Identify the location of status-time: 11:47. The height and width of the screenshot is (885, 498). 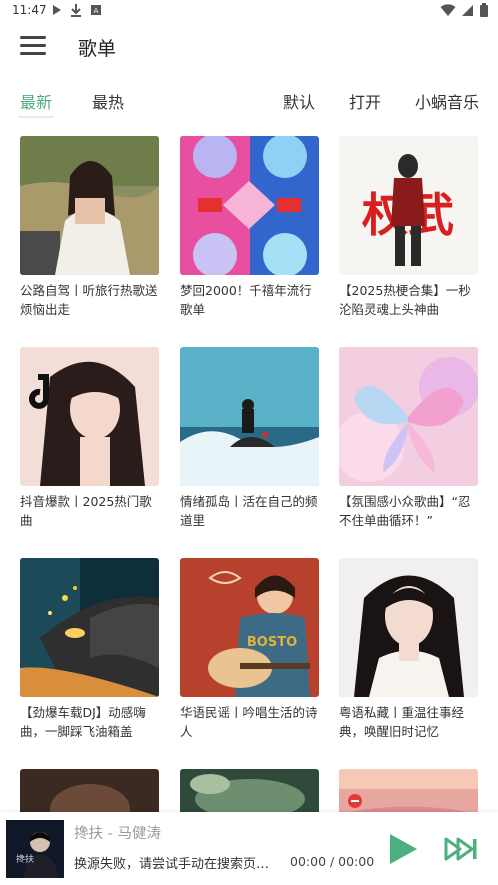
(29, 10).